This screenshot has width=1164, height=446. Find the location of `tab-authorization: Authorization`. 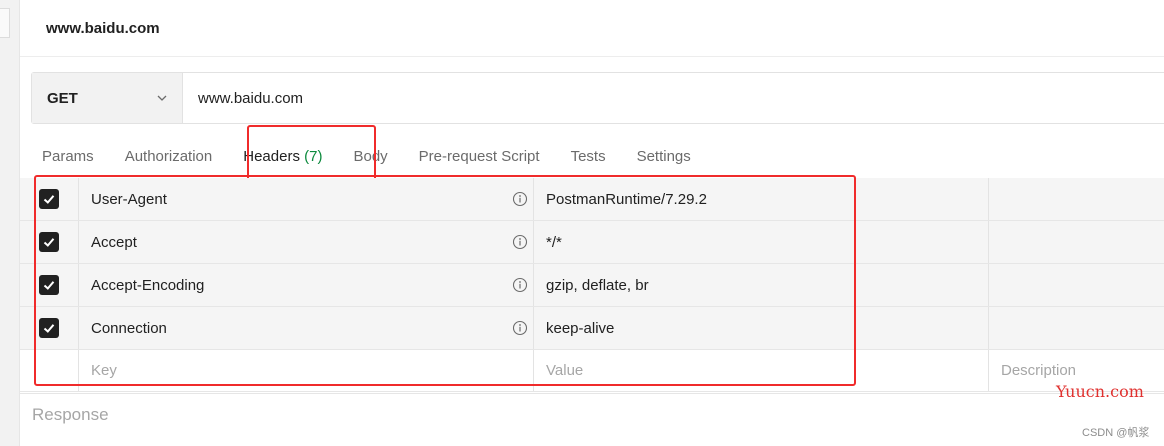

tab-authorization: Authorization is located at coordinates (169, 156).